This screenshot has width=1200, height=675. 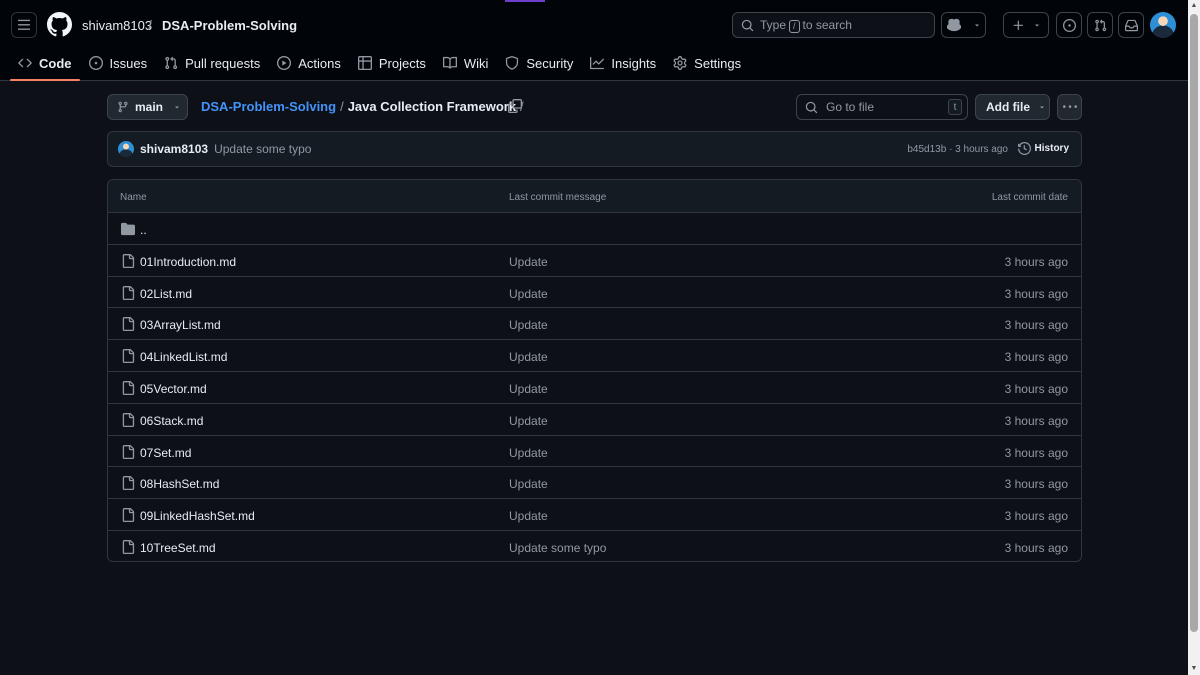 I want to click on file-name-link: 07Set.md, so click(x=165, y=453).